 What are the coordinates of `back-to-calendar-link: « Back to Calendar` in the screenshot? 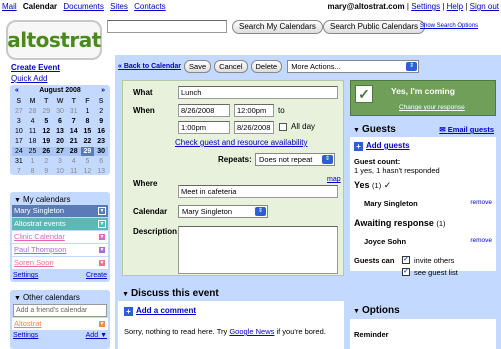 It's located at (149, 66).